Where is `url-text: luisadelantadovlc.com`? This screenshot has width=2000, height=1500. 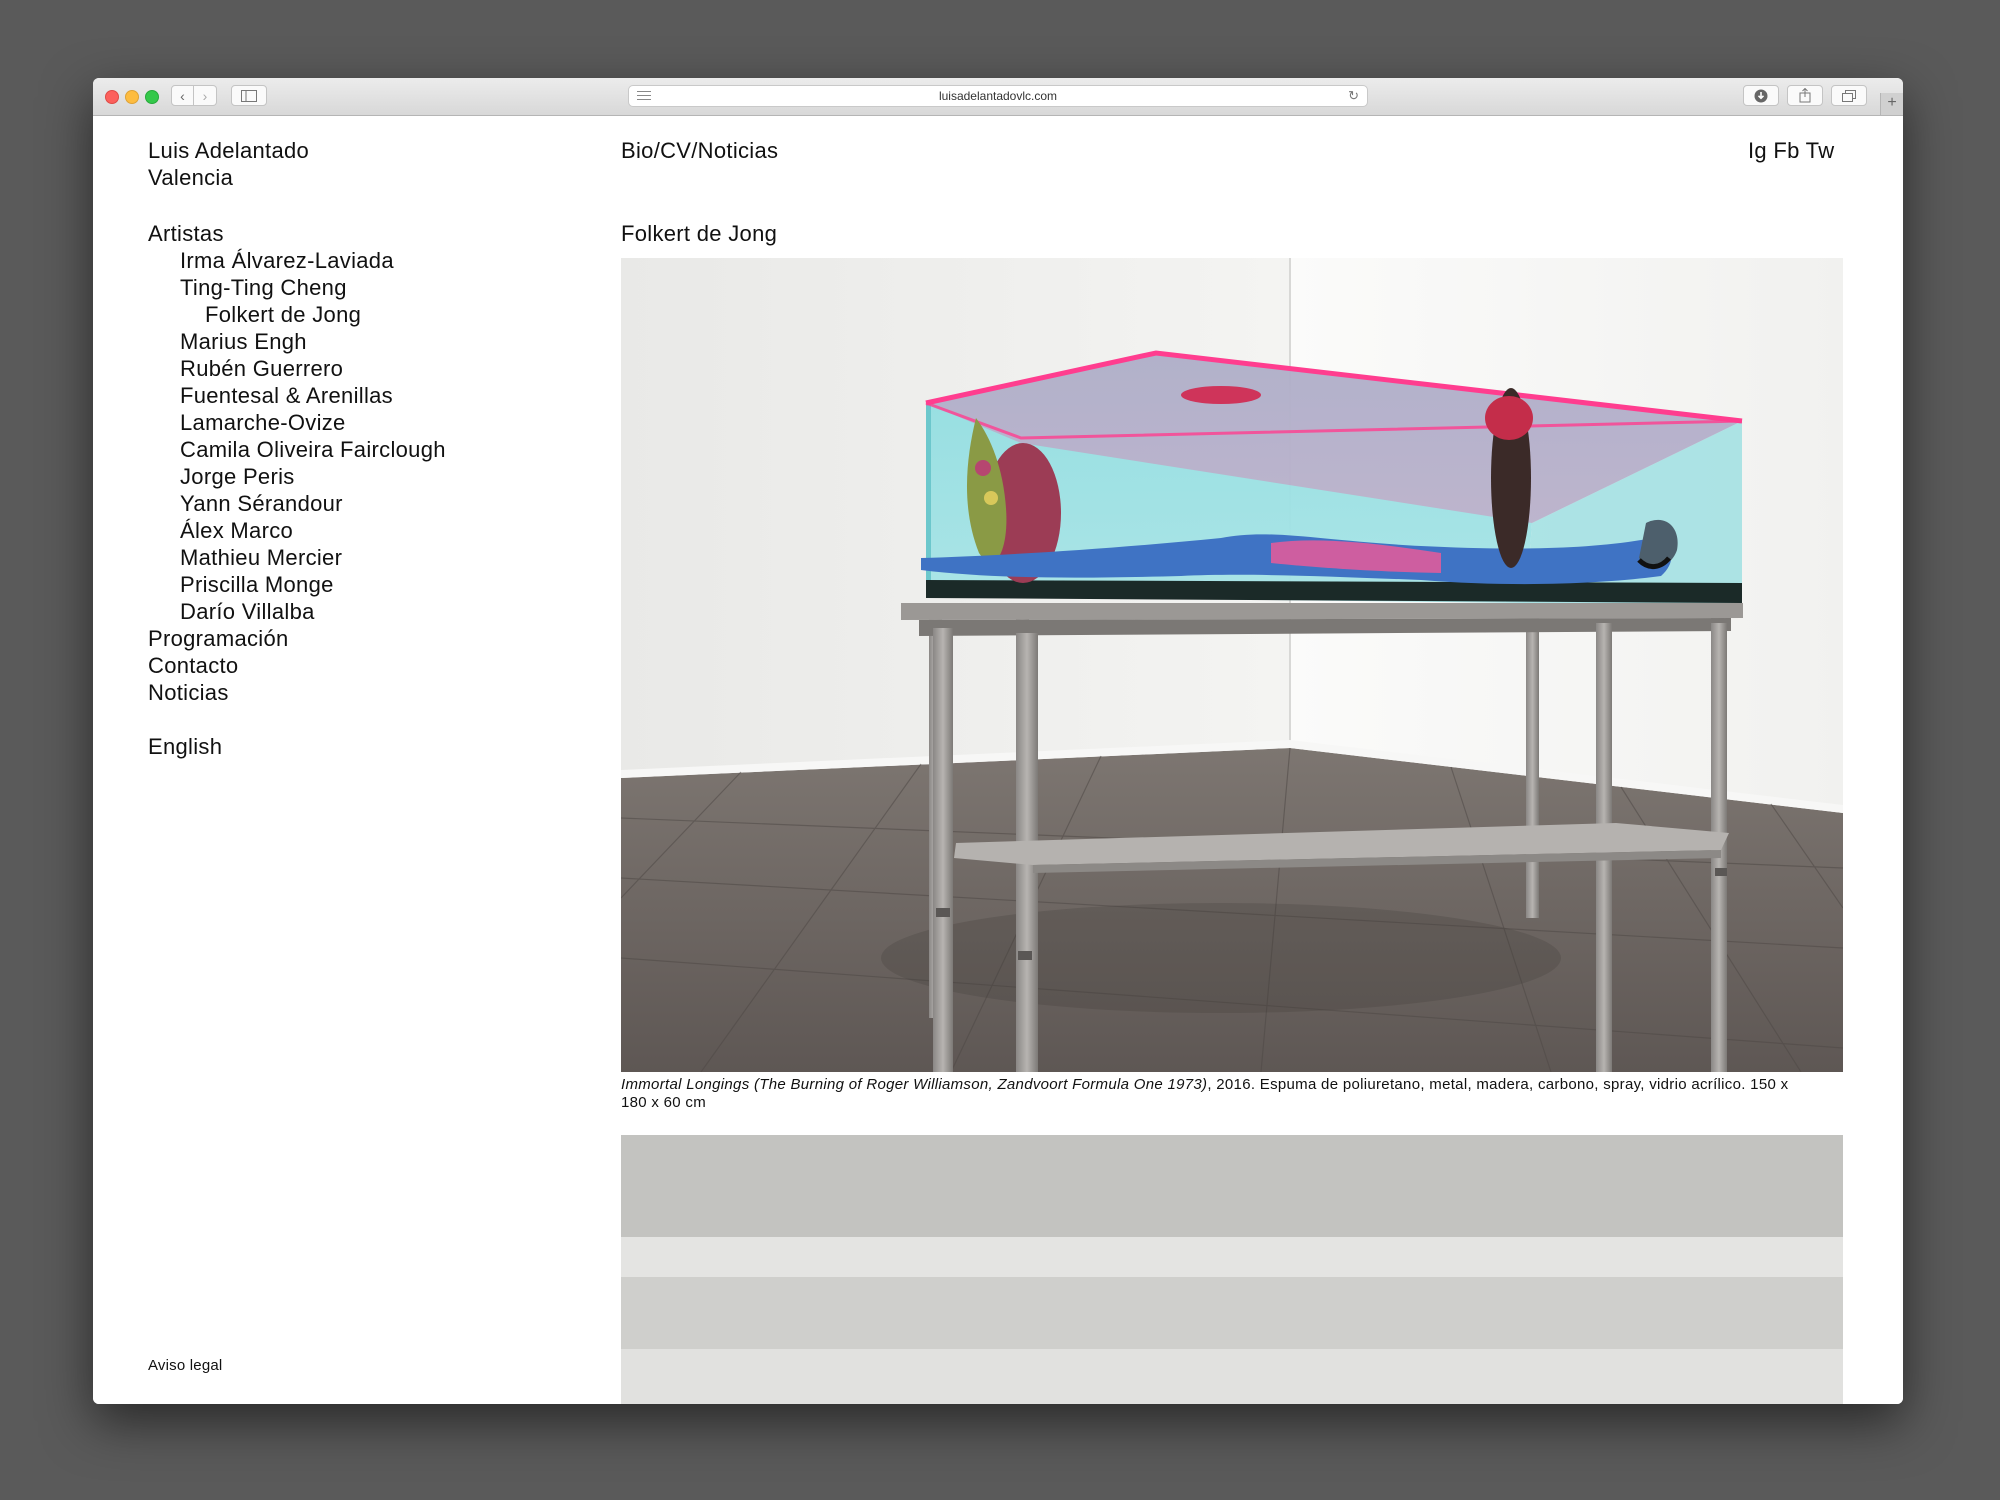
url-text: luisadelantadovlc.com is located at coordinates (998, 96).